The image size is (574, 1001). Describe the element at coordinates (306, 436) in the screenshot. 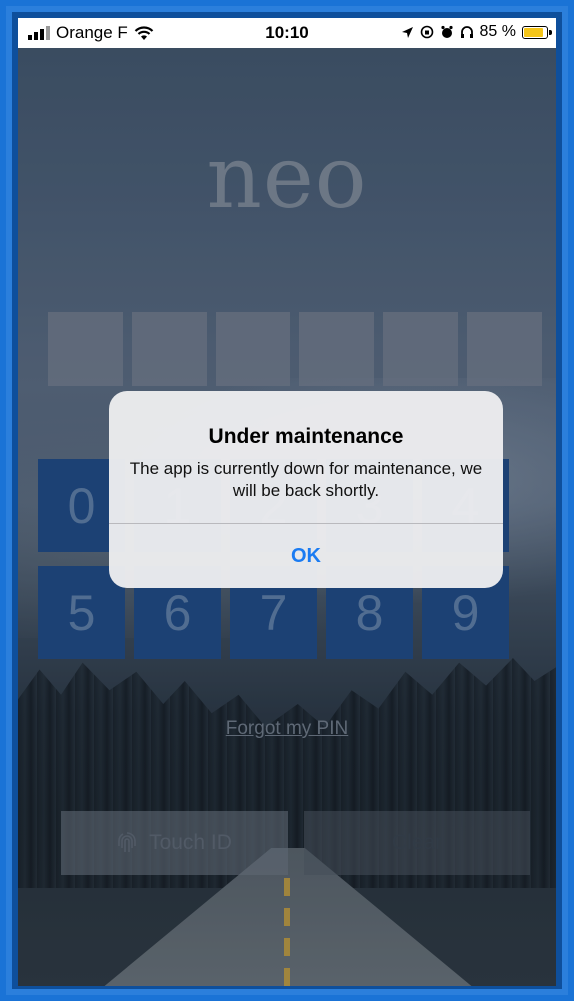

I see `alert-title: Under maintenance` at that location.